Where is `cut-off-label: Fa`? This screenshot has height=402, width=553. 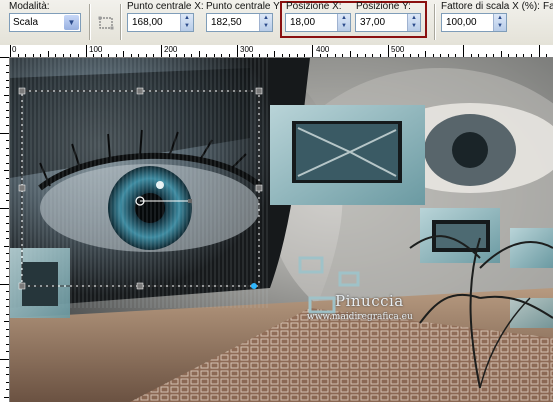 cut-off-label: Fa is located at coordinates (548, 6).